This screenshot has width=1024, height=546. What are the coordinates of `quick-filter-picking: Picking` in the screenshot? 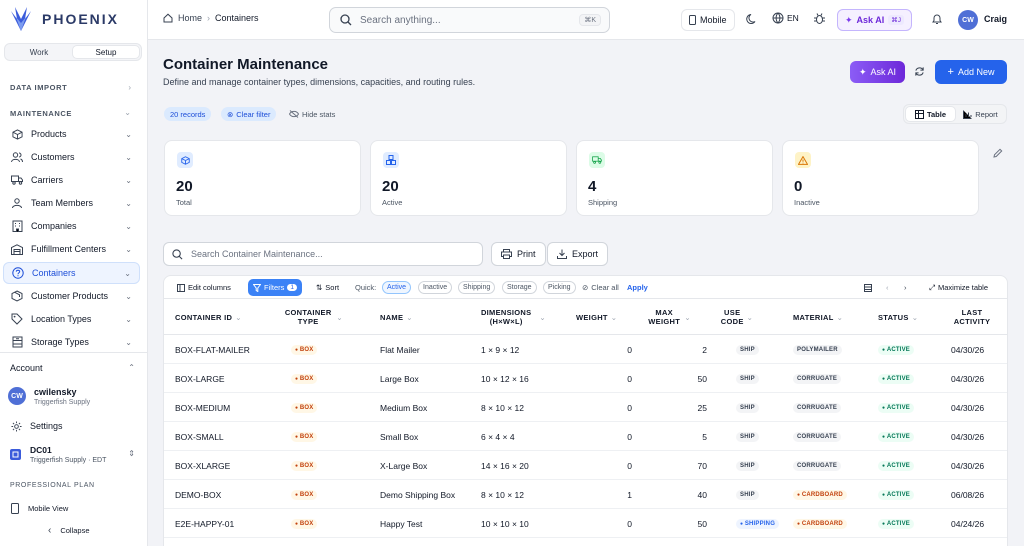 It's located at (559, 287).